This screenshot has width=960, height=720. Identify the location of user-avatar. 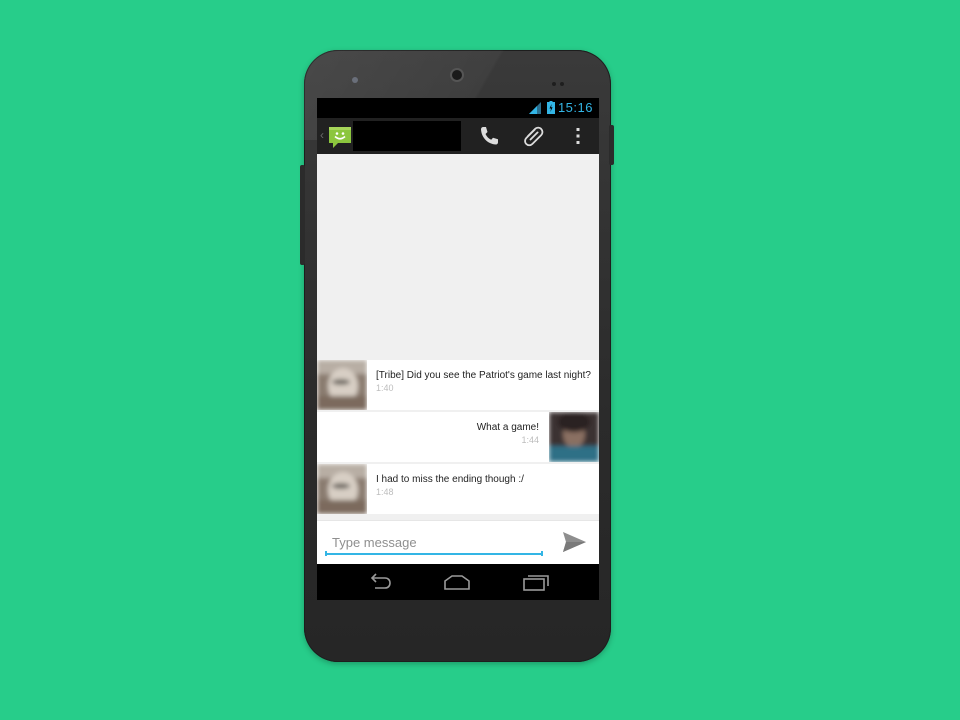
(574, 437).